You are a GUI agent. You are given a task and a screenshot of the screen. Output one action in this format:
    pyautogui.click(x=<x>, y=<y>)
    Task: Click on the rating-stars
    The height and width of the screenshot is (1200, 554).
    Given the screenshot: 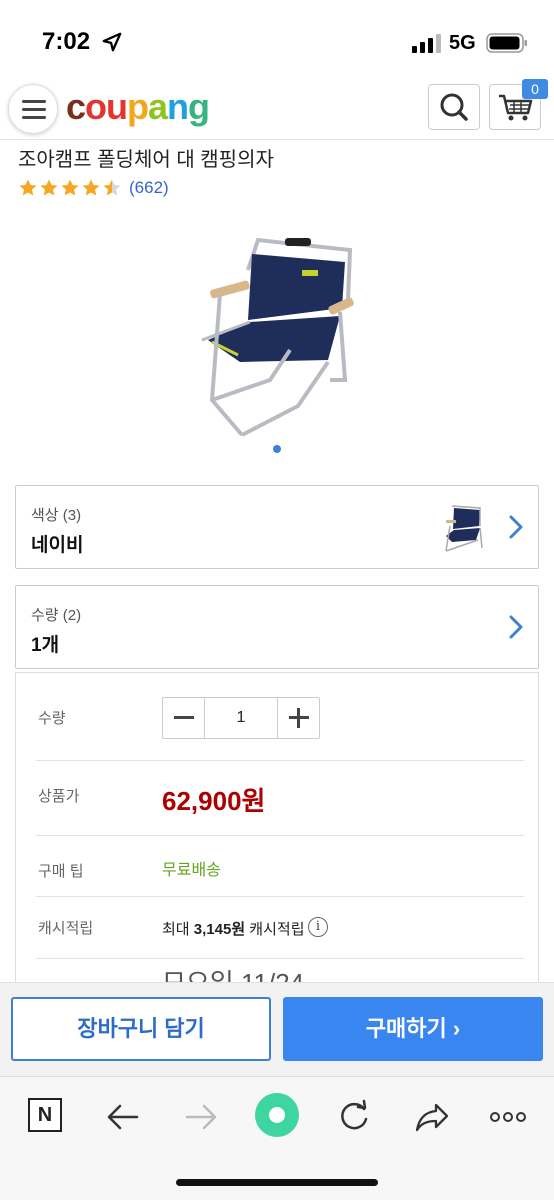 What is the action you would take?
    pyautogui.click(x=70, y=188)
    